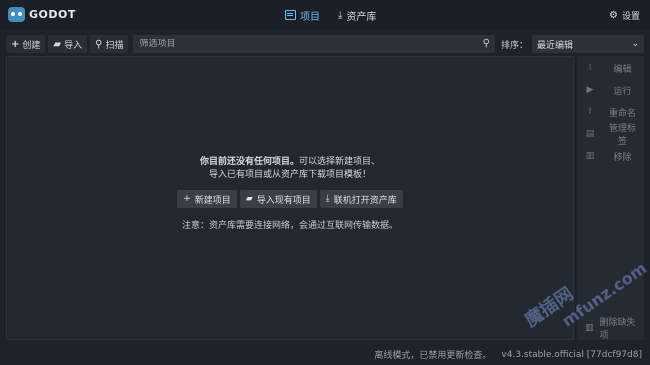  Describe the element at coordinates (249, 162) in the screenshot. I see `empty-line1-bold: 你目前还没有任何项目。` at that location.